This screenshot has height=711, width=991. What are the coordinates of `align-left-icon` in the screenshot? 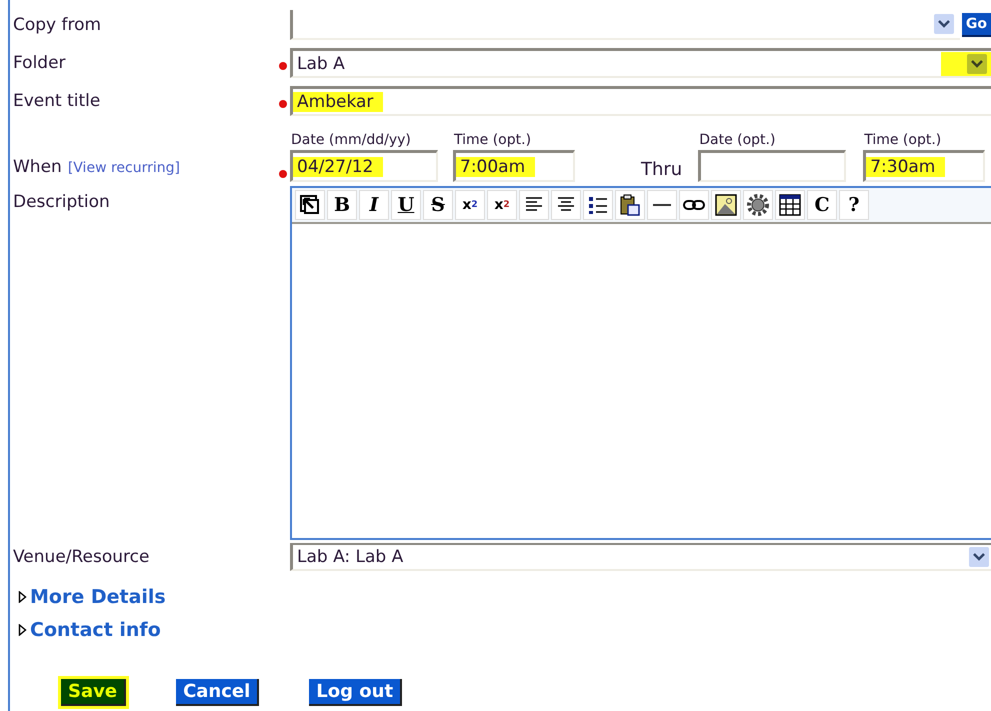 It's located at (534, 205).